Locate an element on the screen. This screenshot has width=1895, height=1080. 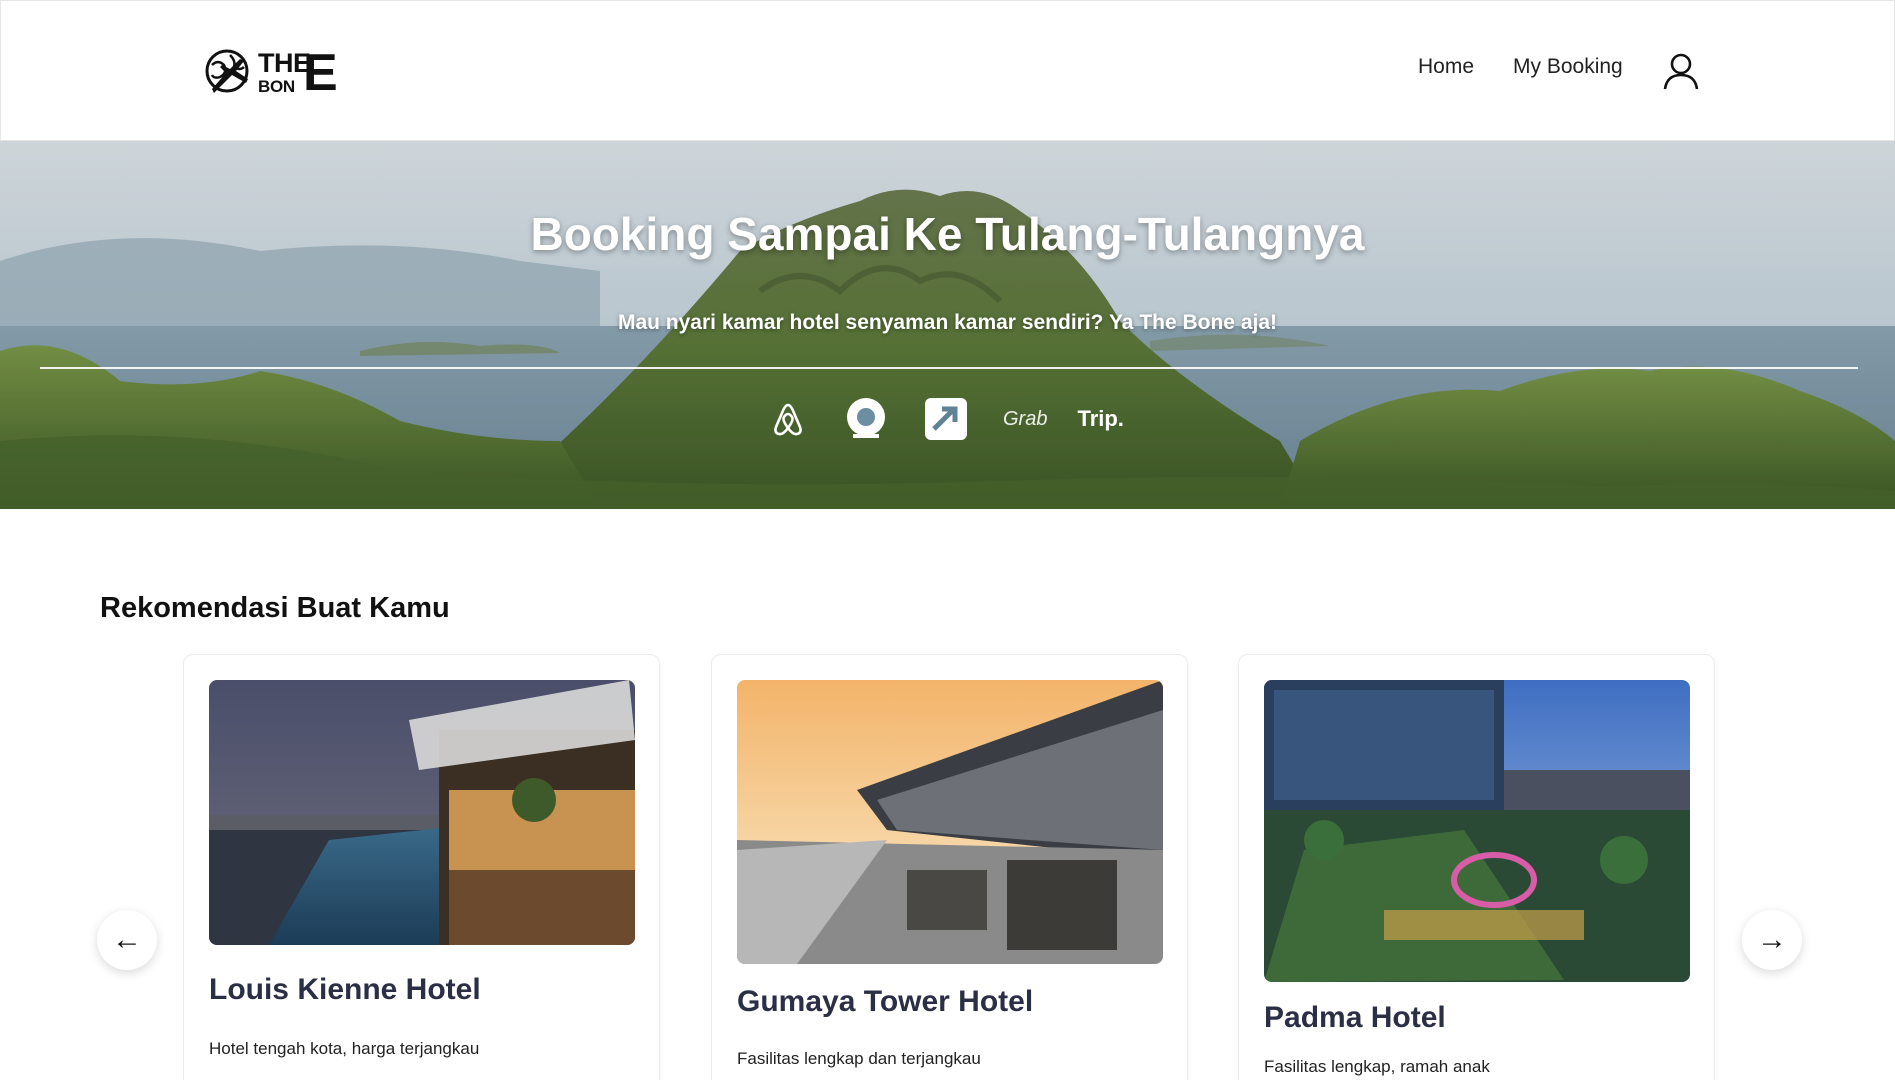
logo-bon: BON is located at coordinates (276, 86).